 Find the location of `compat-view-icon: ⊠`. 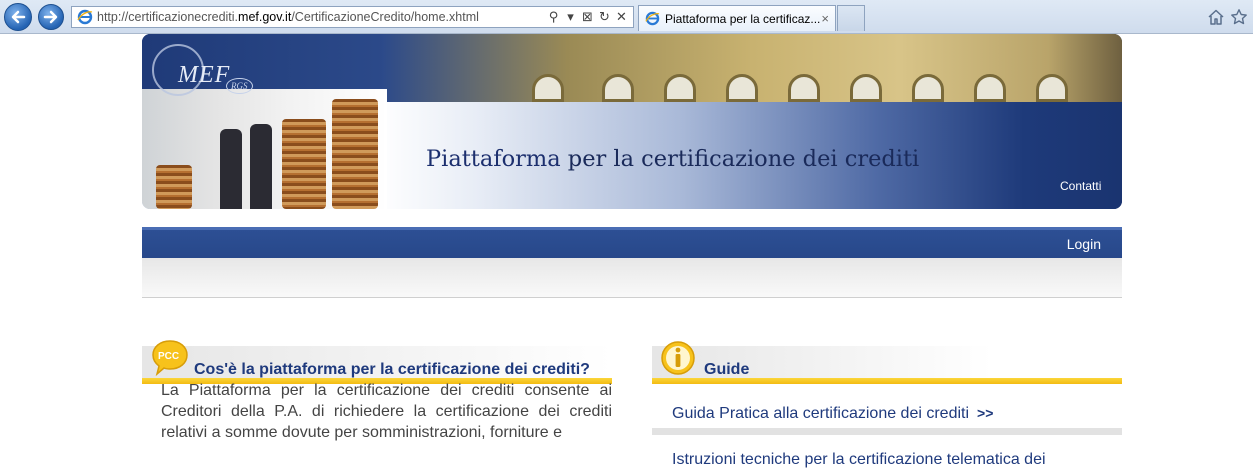

compat-view-icon: ⊠ is located at coordinates (587, 17).